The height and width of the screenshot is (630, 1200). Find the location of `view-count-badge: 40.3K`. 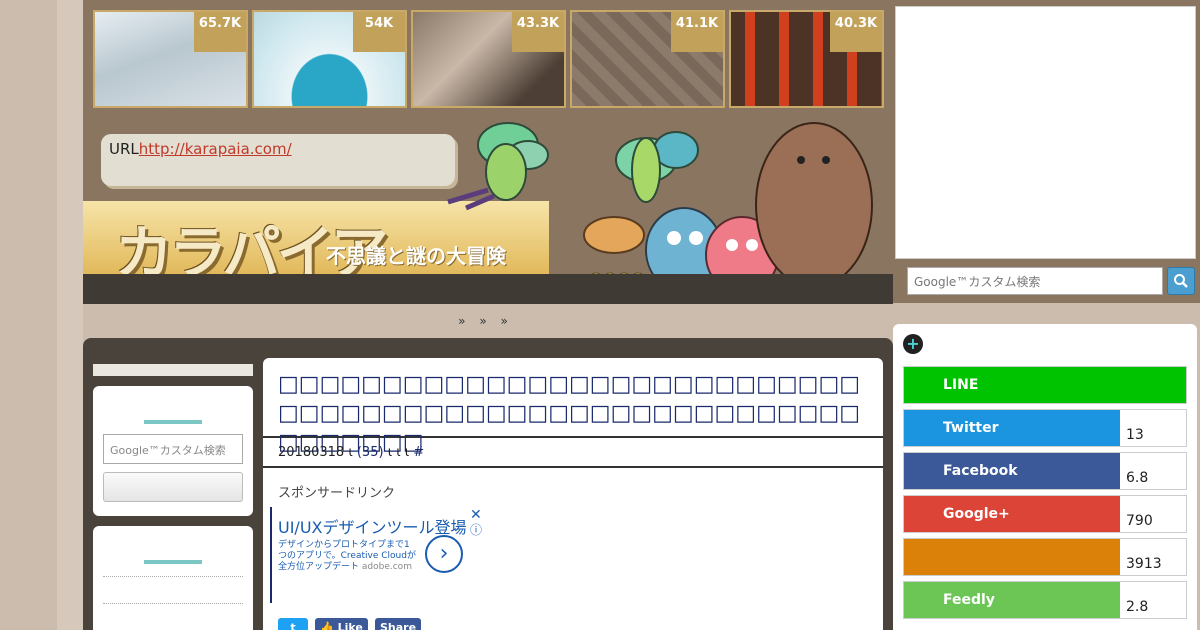

view-count-badge: 40.3K is located at coordinates (856, 32).